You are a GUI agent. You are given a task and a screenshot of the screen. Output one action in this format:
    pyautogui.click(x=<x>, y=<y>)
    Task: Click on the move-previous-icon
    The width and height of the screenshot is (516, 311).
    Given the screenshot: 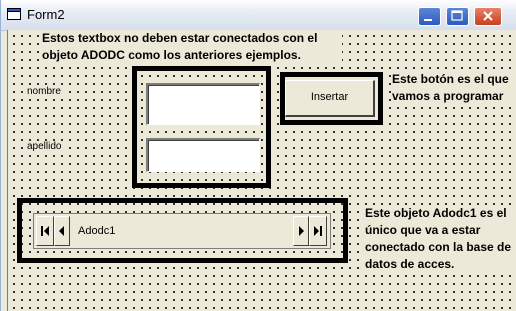 What is the action you would take?
    pyautogui.click(x=61, y=231)
    